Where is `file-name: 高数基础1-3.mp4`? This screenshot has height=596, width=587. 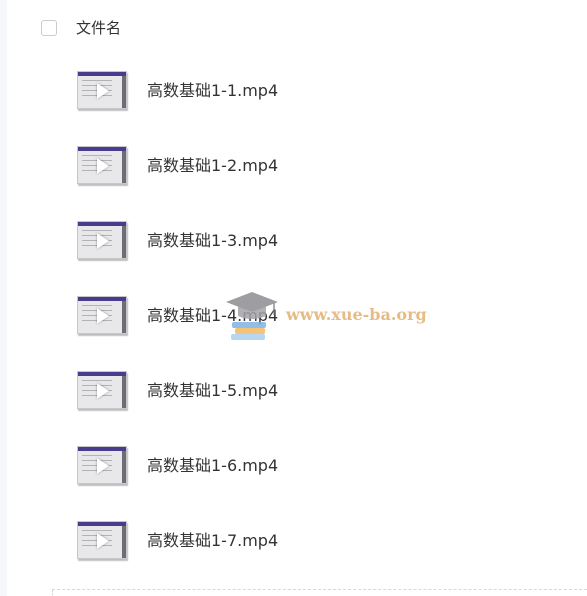 file-name: 高数基础1-3.mp4 is located at coordinates (212, 241).